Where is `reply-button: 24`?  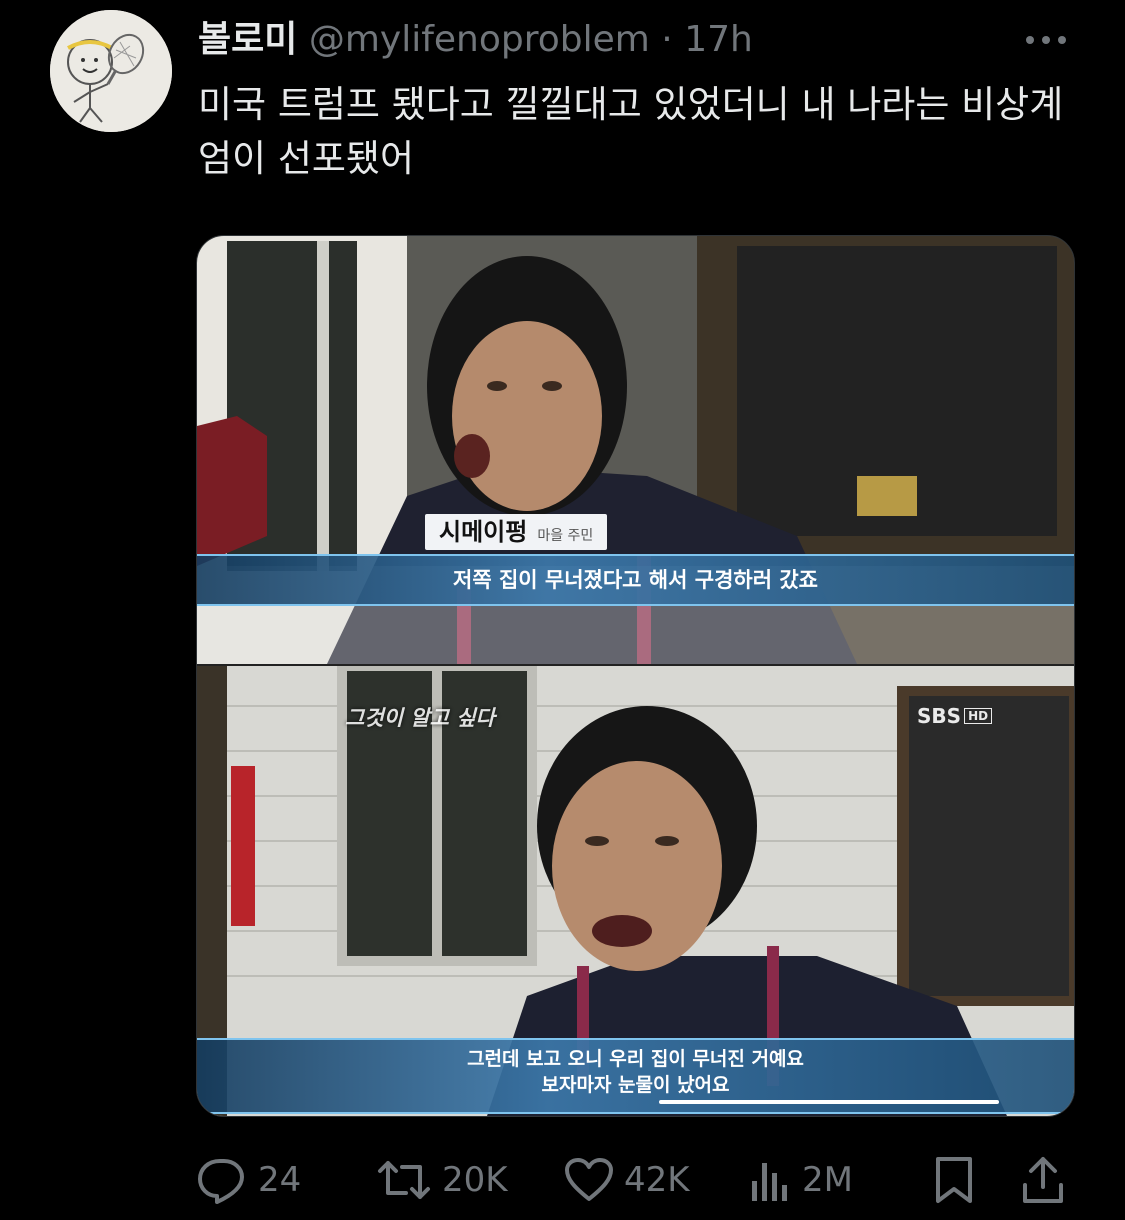 reply-button: 24 is located at coordinates (248, 1180).